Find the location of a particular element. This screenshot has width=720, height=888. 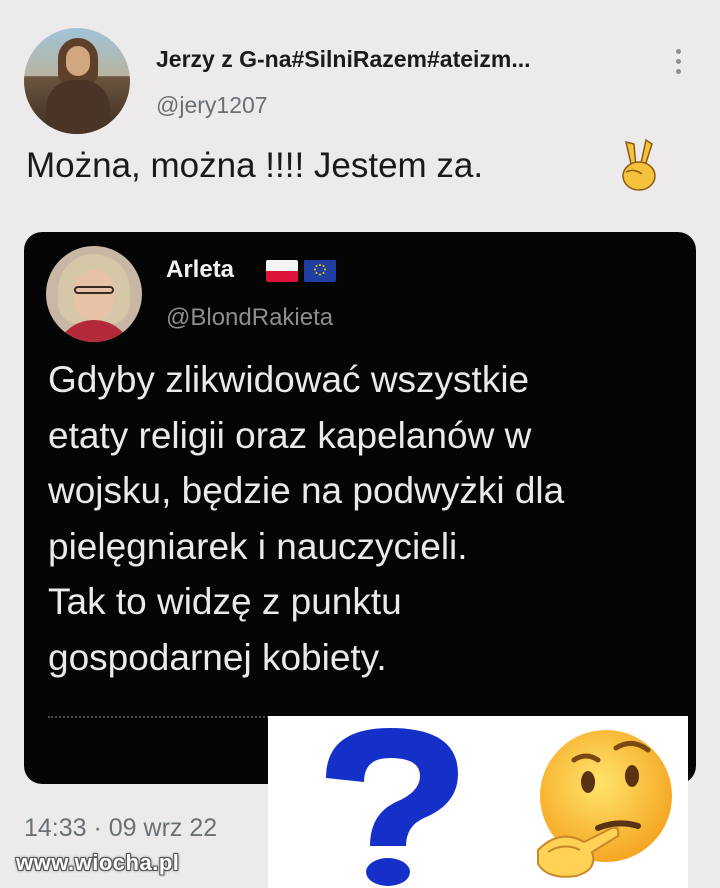

quoted-author-handle: @BlondRakieta is located at coordinates (249, 318).